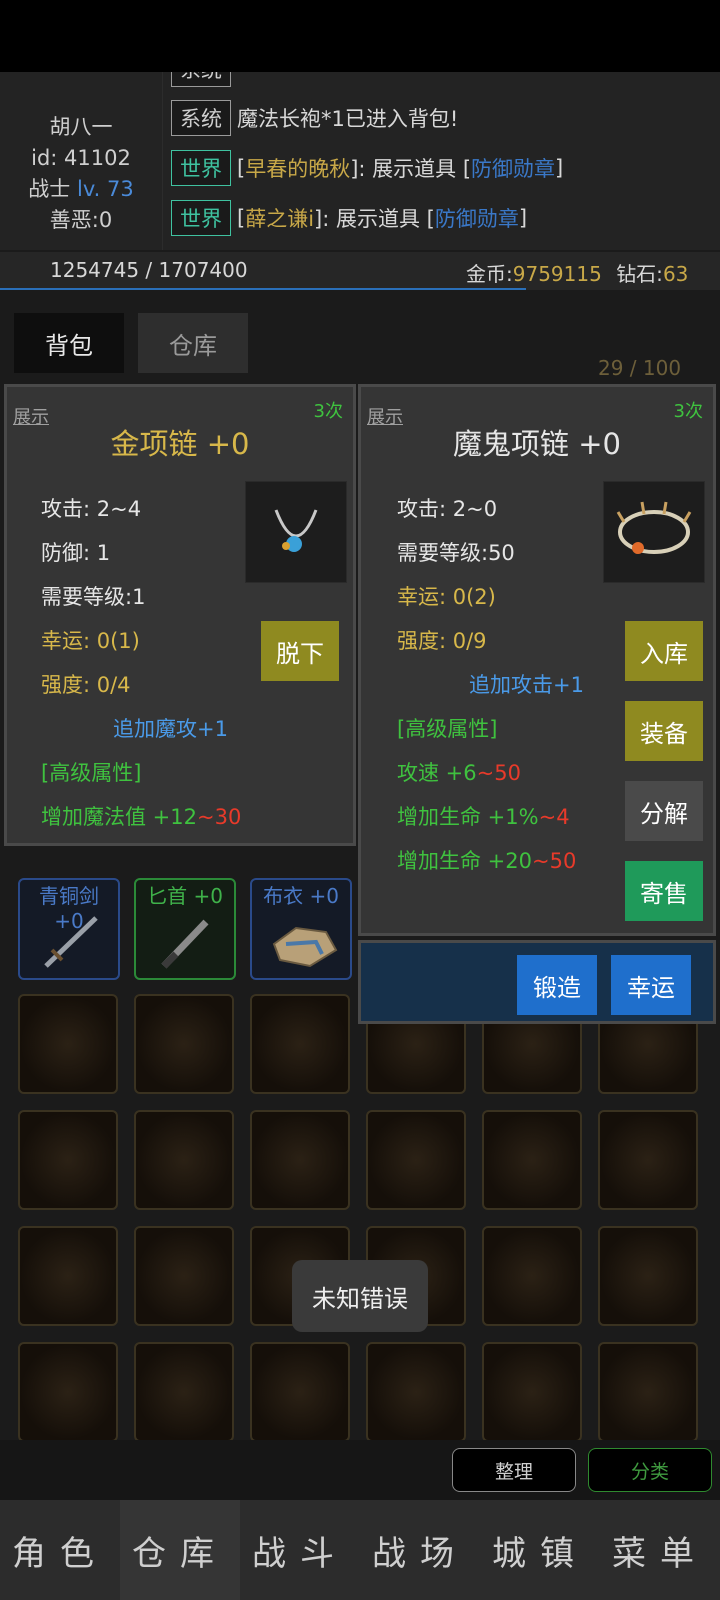 This screenshot has width=720, height=1600. Describe the element at coordinates (360, 36) in the screenshot. I see `status-bar` at that location.